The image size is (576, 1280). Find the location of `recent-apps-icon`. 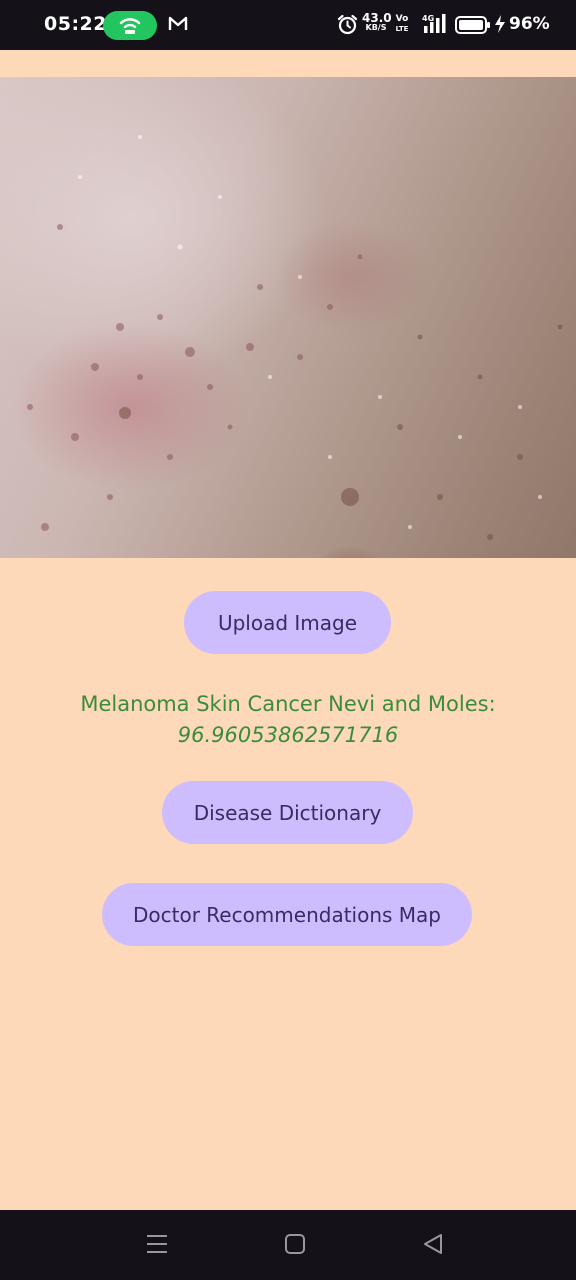

recent-apps-icon is located at coordinates (157, 1244).